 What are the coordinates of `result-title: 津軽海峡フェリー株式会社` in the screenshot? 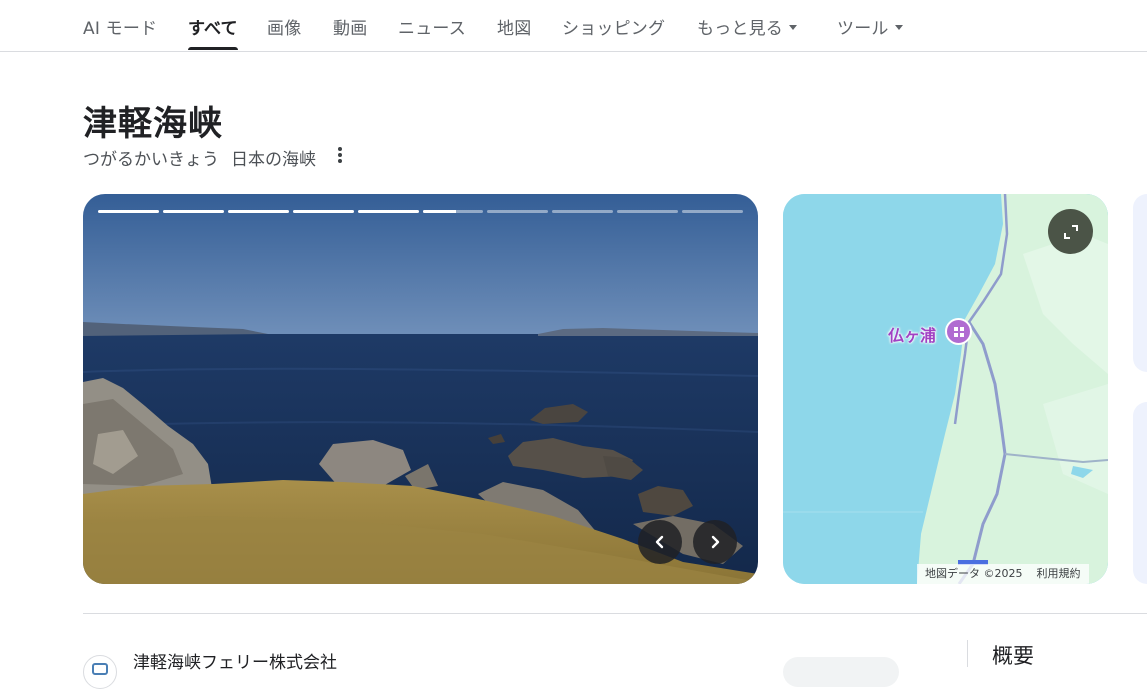 It's located at (235, 660).